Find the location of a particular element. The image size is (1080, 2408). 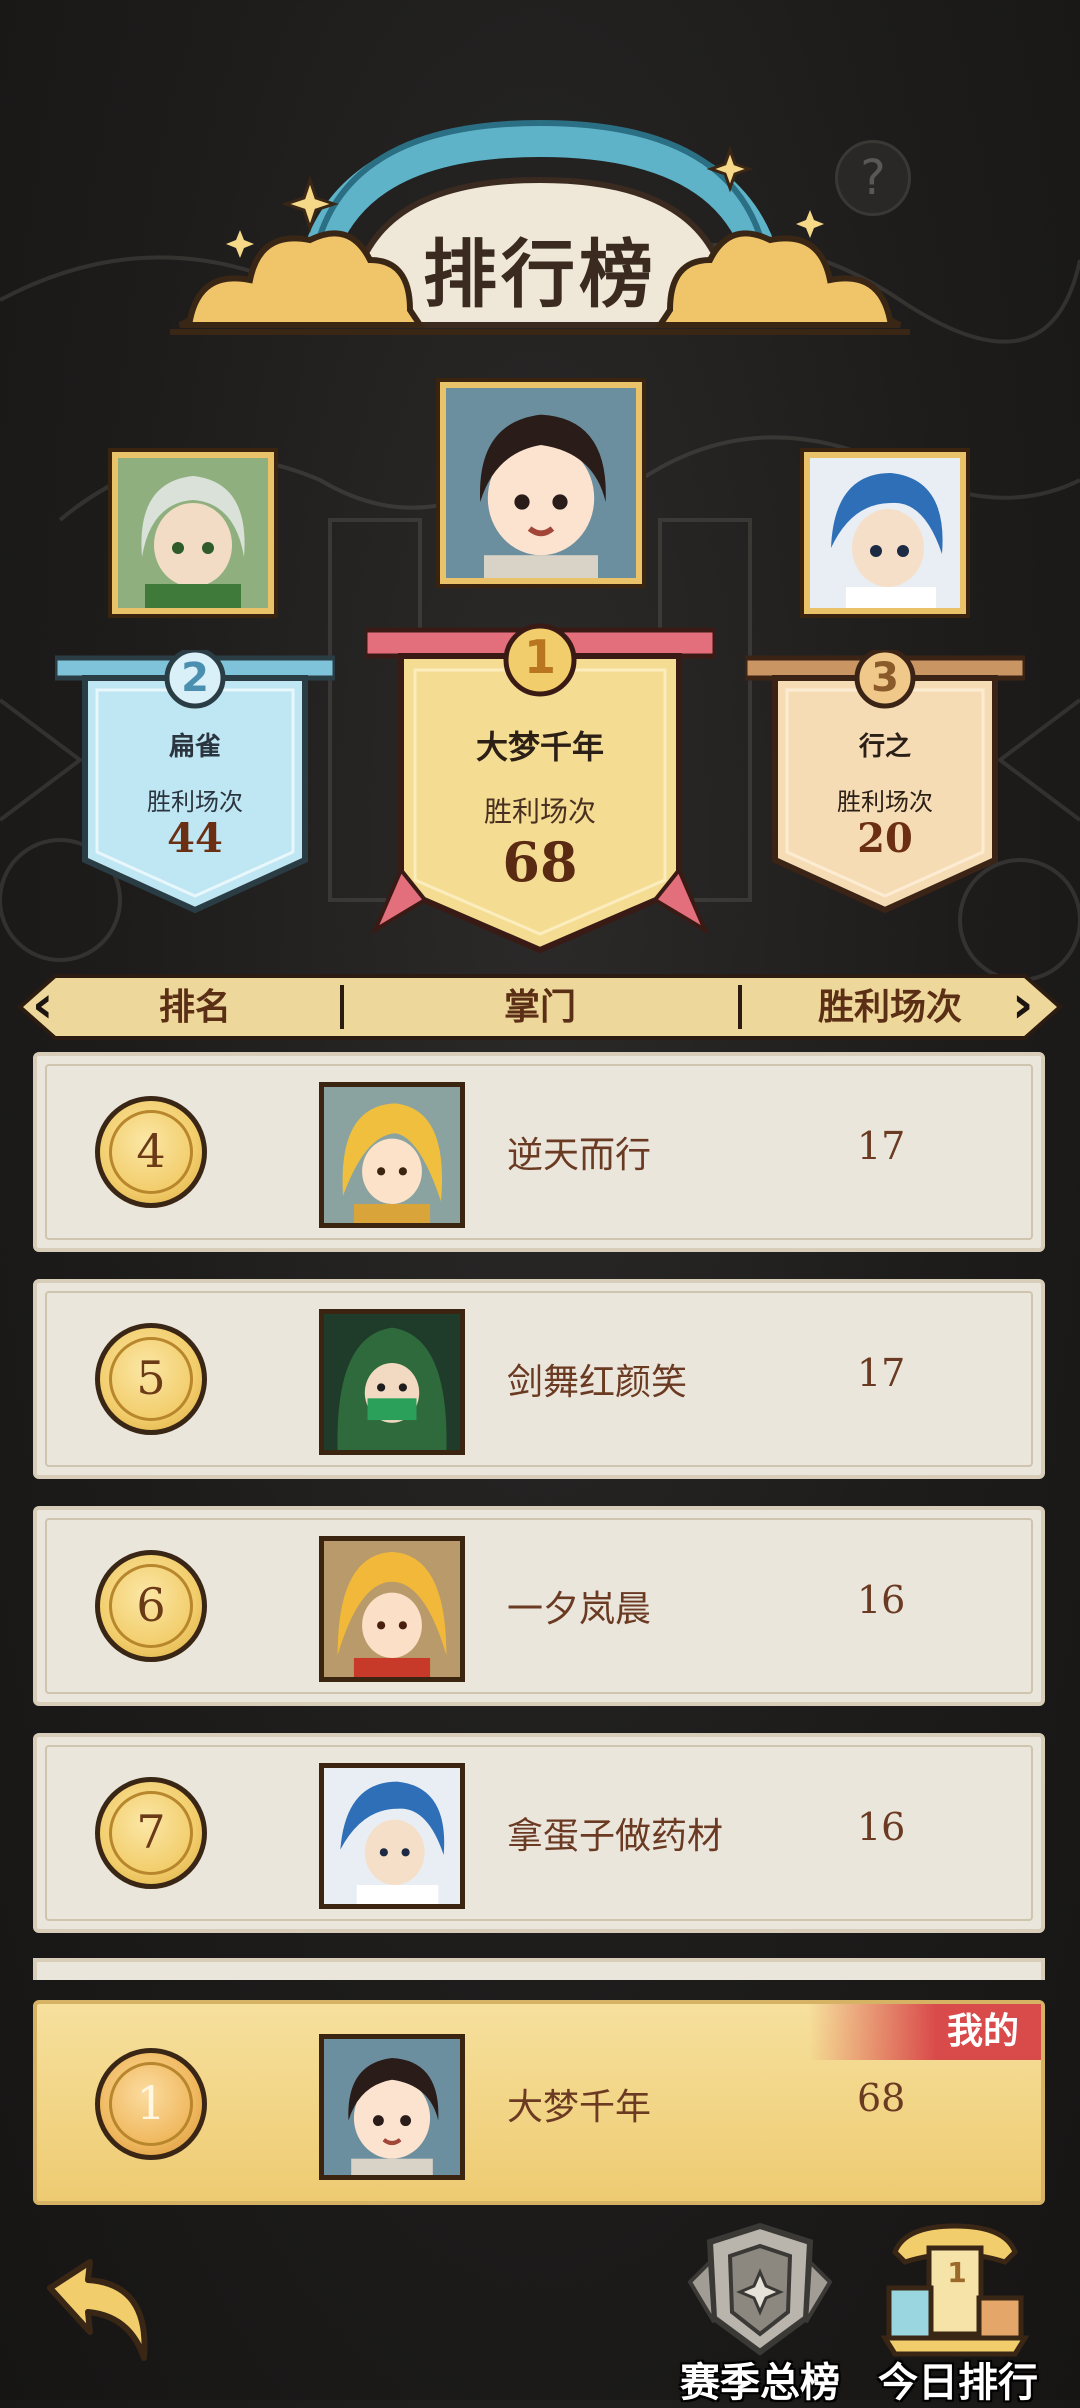

help-button: ? is located at coordinates (873, 178).